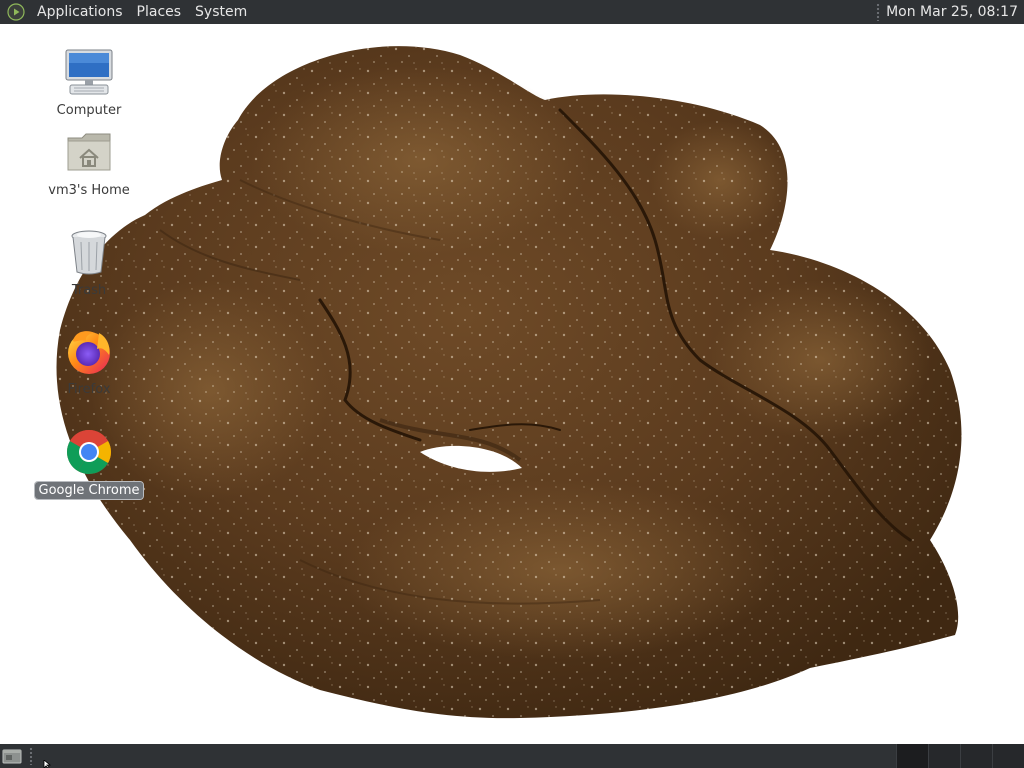  Describe the element at coordinates (89, 252) in the screenshot. I see `trash-icon` at that location.